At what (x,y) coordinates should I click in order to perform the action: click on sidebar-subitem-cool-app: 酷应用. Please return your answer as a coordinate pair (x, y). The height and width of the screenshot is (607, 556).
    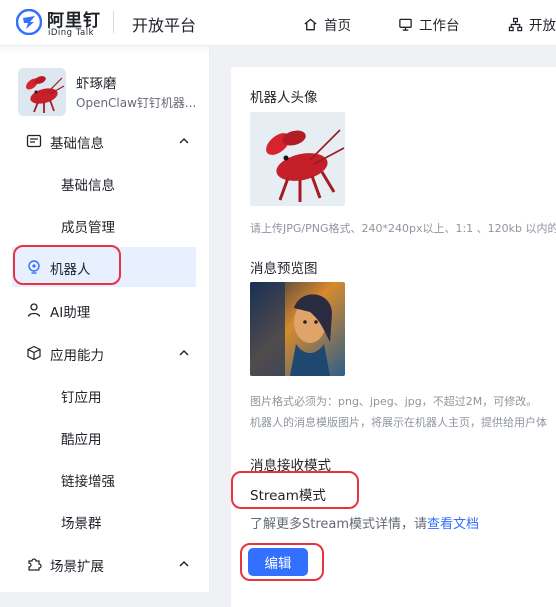
    Looking at the image, I should click on (104, 437).